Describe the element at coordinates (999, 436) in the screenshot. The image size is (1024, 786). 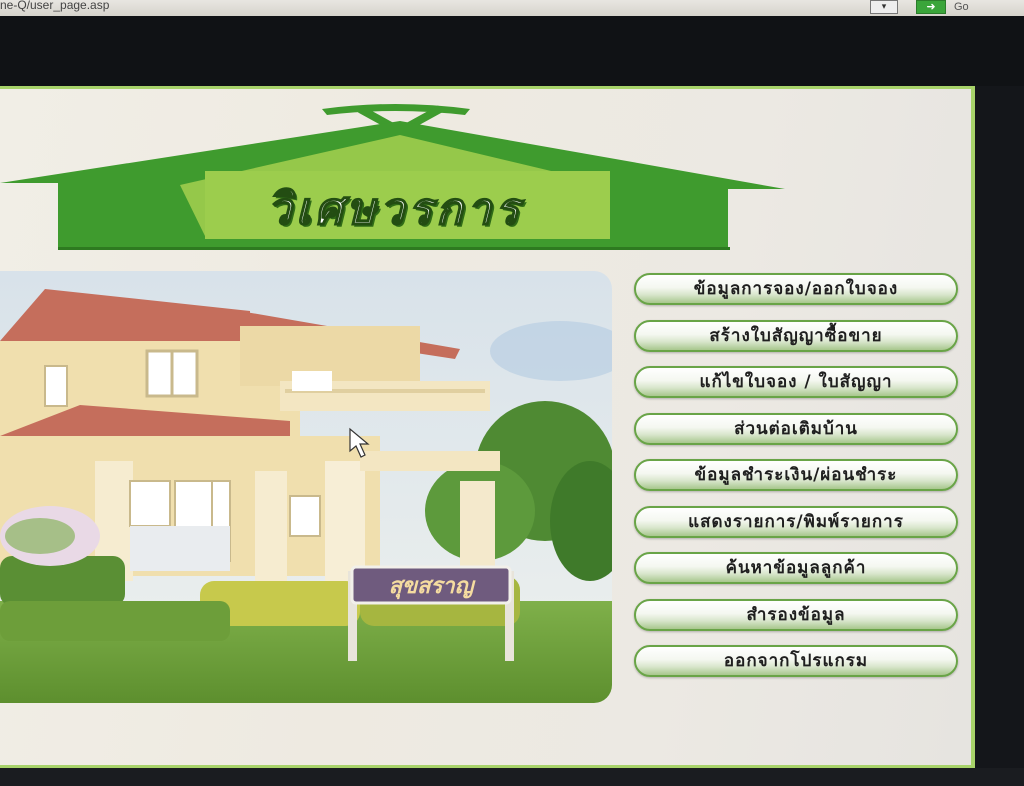
I see `monitor-bezel-right` at that location.